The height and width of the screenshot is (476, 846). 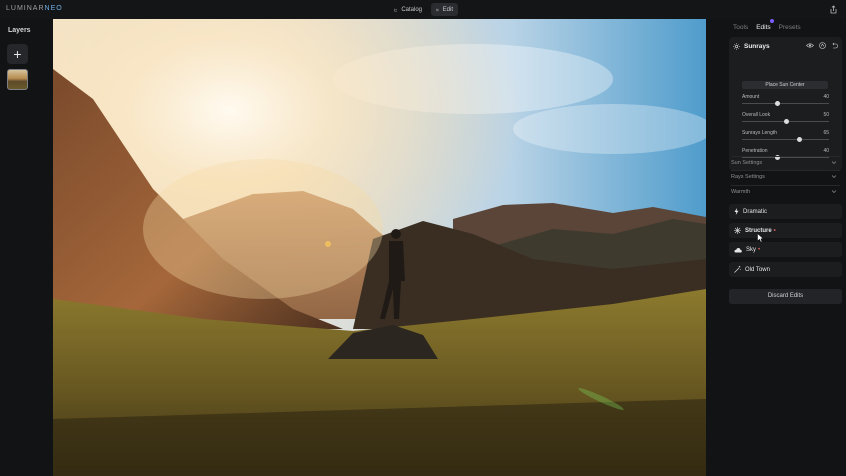 What do you see at coordinates (774, 230) in the screenshot?
I see `structure-modified-marker: •` at bounding box center [774, 230].